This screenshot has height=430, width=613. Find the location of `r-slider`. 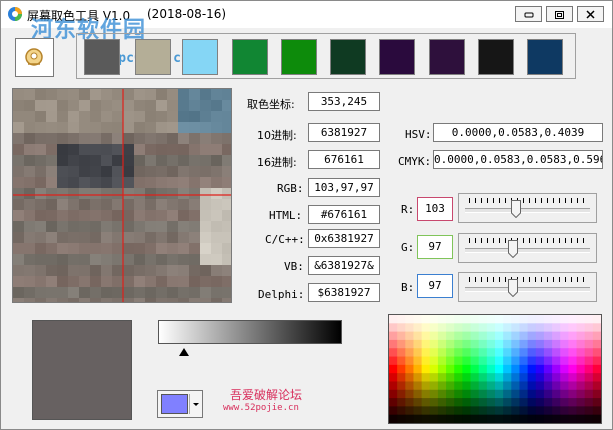

r-slider is located at coordinates (527, 208).